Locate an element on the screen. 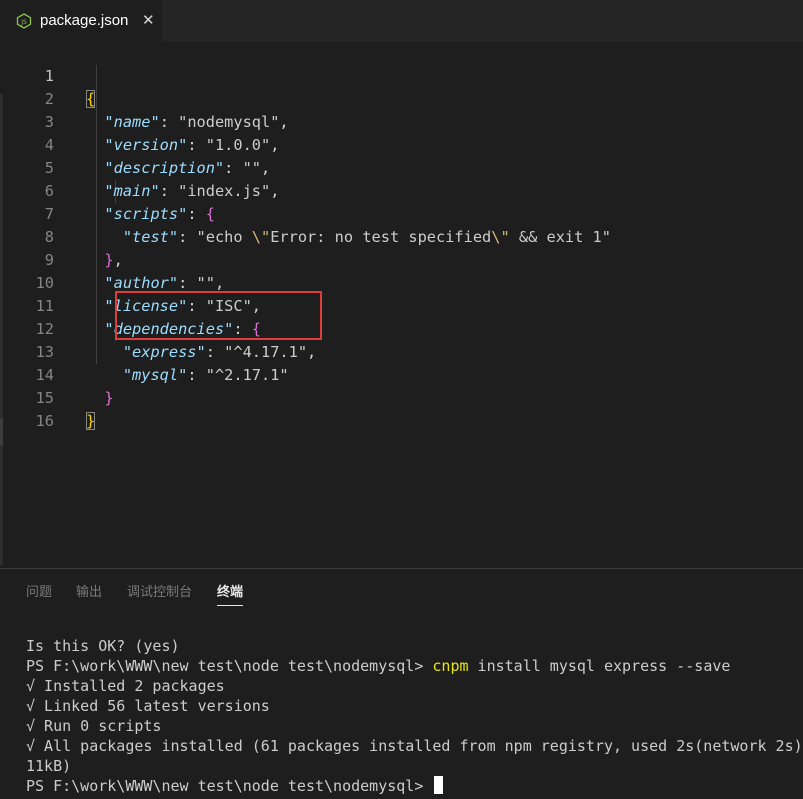 The height and width of the screenshot is (799, 803). code-line: 6 "scripts": { is located at coordinates (401, 190).